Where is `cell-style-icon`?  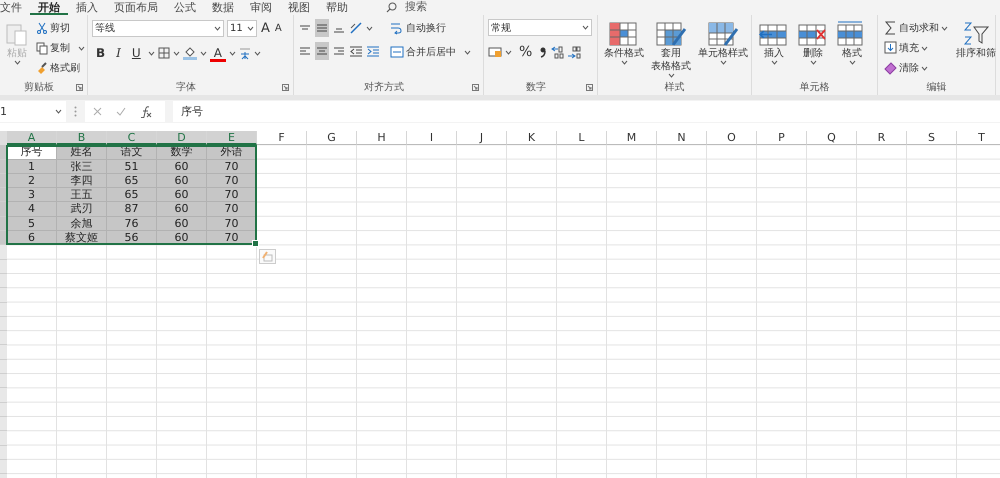 cell-style-icon is located at coordinates (723, 34).